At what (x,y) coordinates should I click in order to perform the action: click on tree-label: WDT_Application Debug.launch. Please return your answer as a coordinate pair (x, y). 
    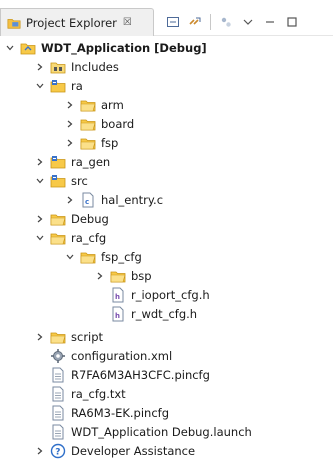
    Looking at the image, I should click on (161, 432).